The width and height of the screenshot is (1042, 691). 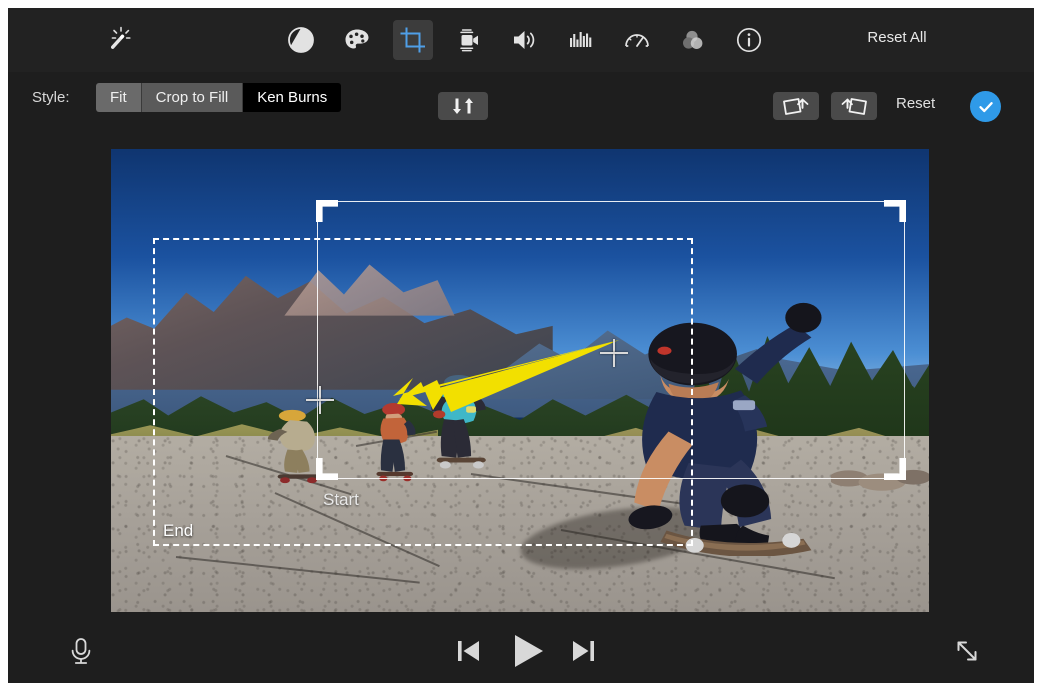 What do you see at coordinates (119, 97) in the screenshot?
I see `style-segment-fit: Fit` at bounding box center [119, 97].